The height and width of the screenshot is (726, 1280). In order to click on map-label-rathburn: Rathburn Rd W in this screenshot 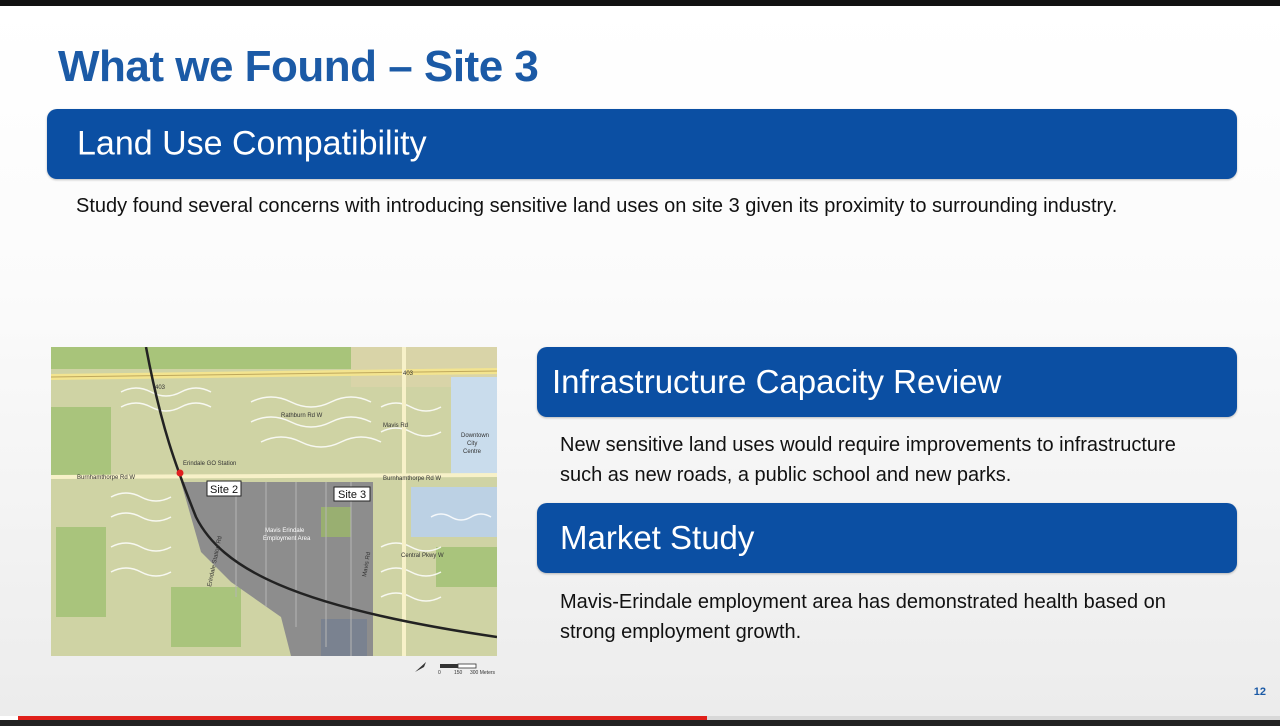, I will do `click(302, 416)`.